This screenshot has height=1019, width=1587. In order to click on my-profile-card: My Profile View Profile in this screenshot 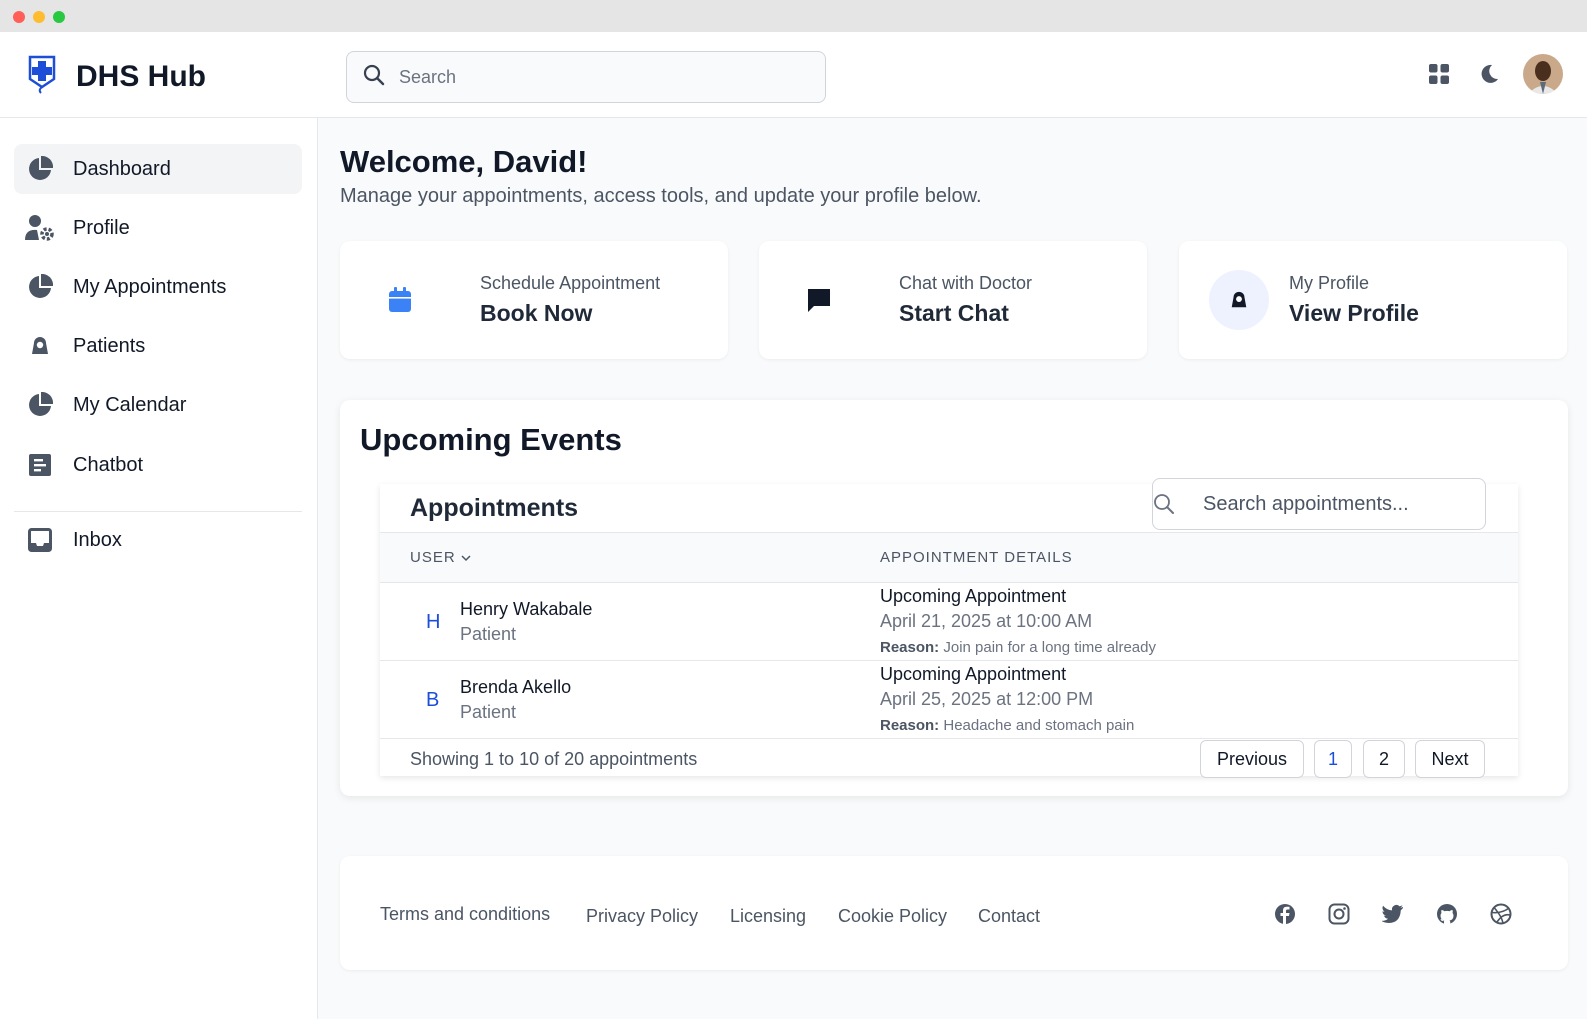, I will do `click(1373, 300)`.